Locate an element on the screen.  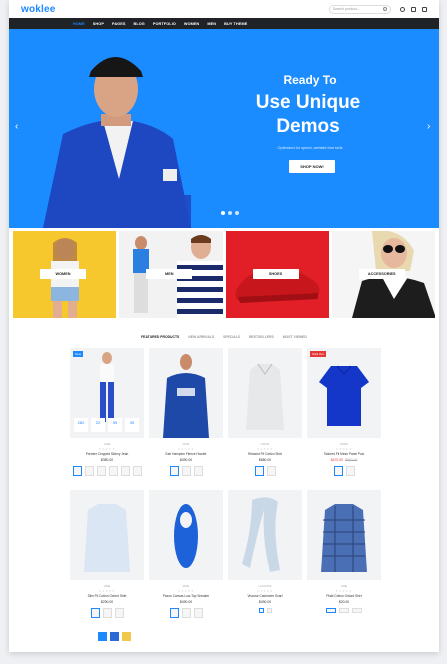
product-price: $380.00 is located at coordinates (107, 460).